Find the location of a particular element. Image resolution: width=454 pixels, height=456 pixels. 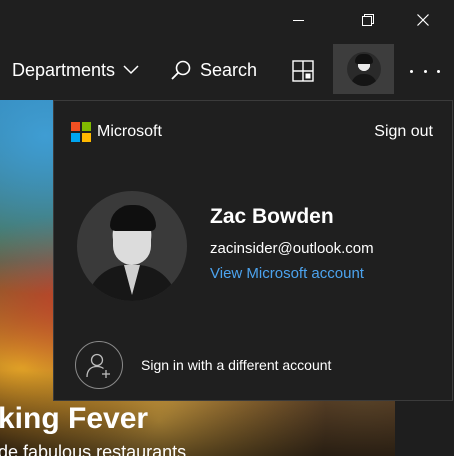

grid-icon is located at coordinates (303, 71).